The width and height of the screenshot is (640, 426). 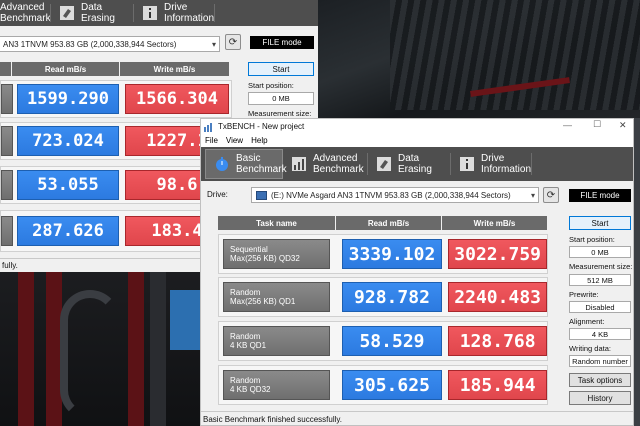 I want to click on alignment-field: 4 KB, so click(x=600, y=334).